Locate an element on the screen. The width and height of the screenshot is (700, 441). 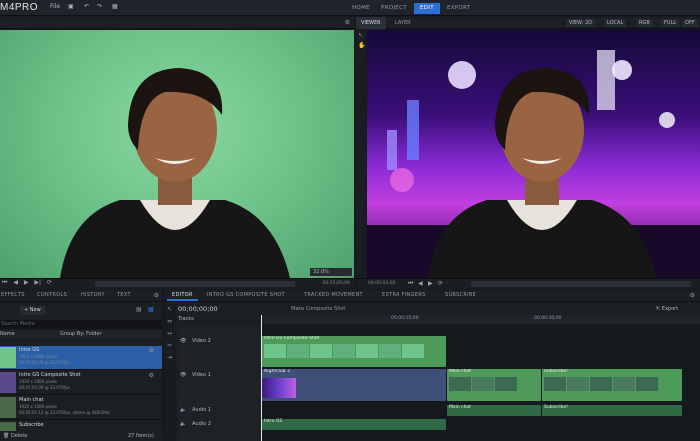
viewer-back-icon: ◀ is located at coordinates (420, 283).